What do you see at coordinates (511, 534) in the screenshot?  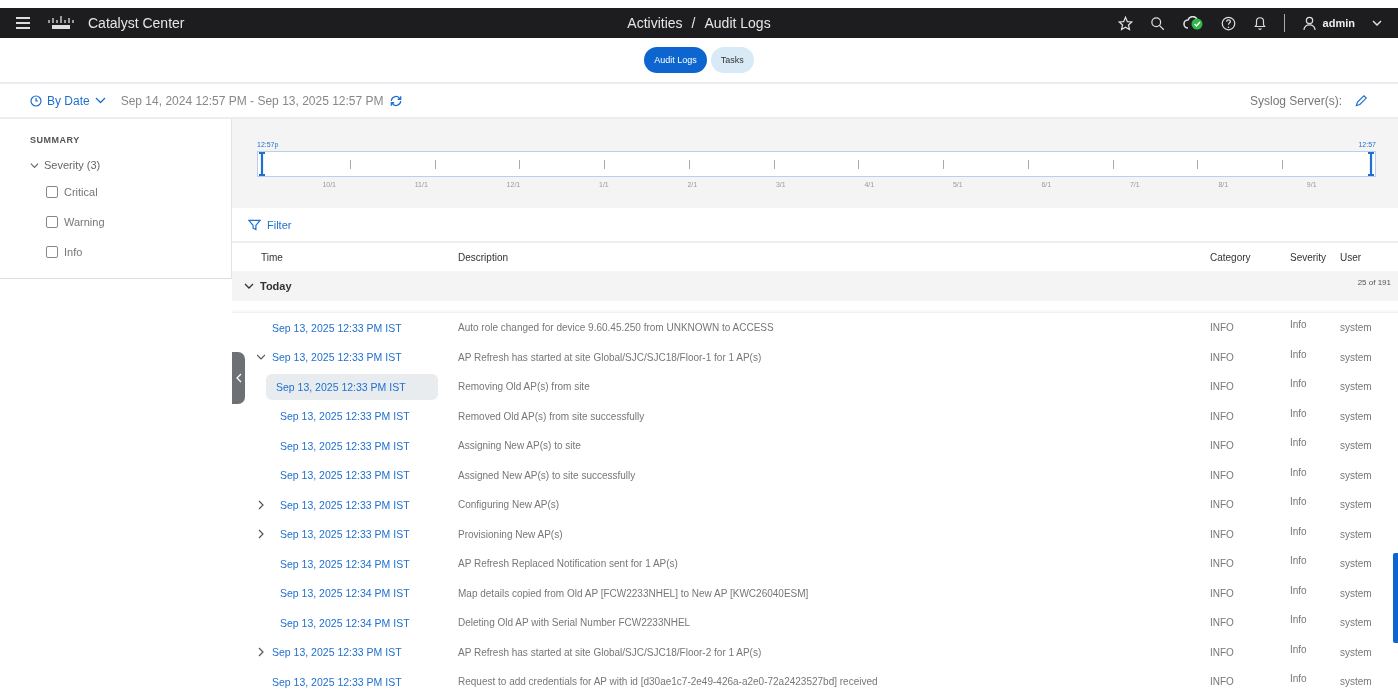 I see `description-cell-text: Provisioning New AP(s)` at bounding box center [511, 534].